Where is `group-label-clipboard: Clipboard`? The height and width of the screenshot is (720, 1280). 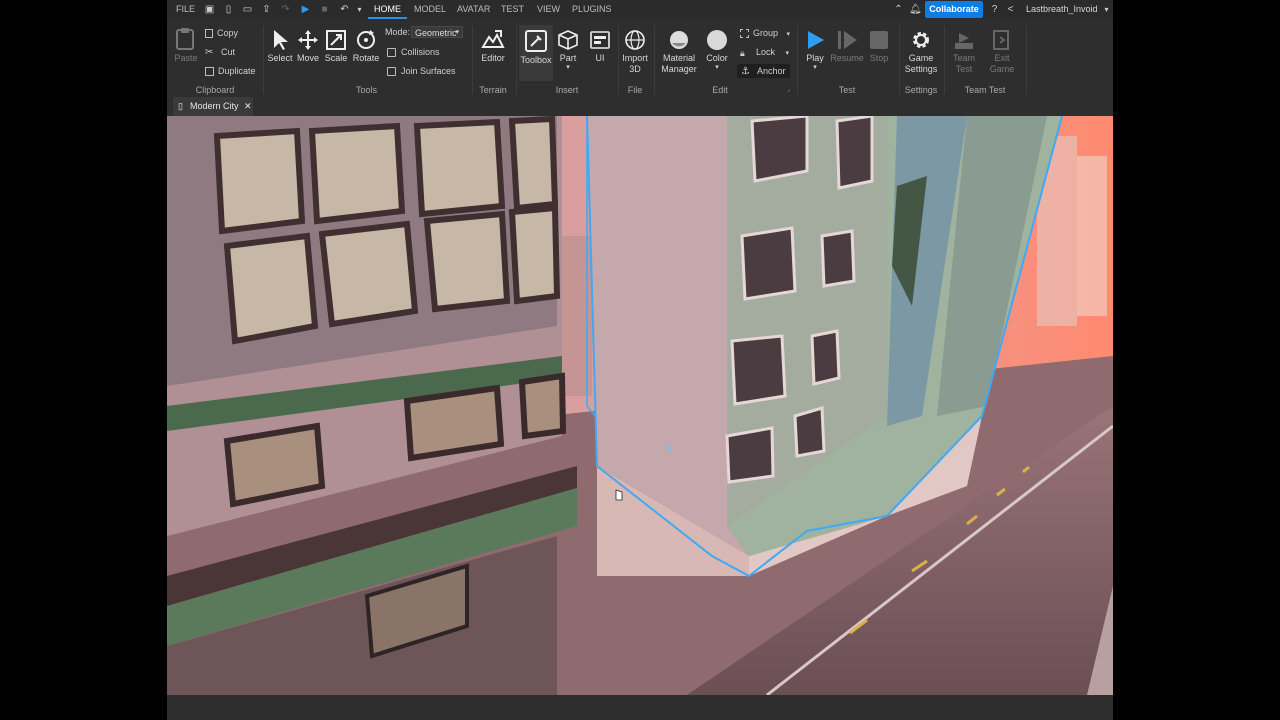 group-label-clipboard: Clipboard is located at coordinates (215, 90).